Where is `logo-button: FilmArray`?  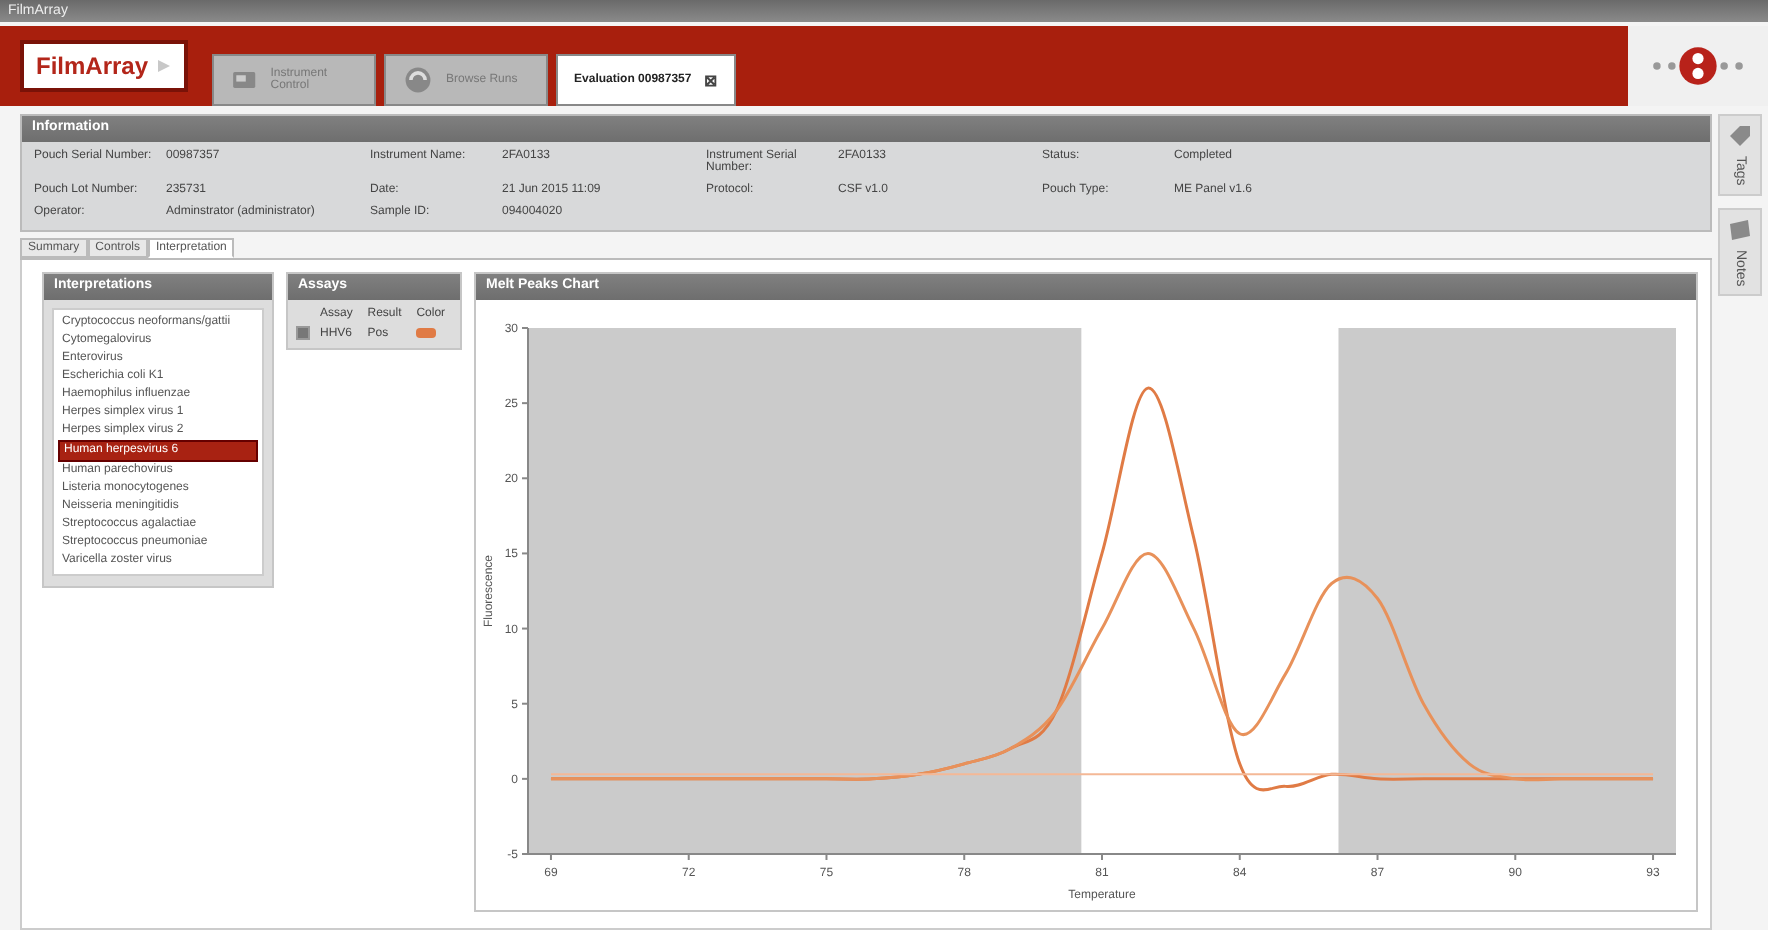 logo-button: FilmArray is located at coordinates (104, 66).